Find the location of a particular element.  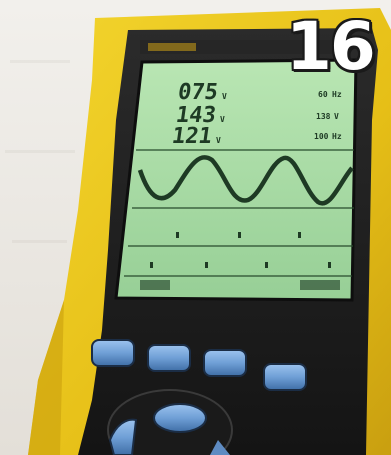

reading-3-right-unit: Hz is located at coordinates (337, 136).